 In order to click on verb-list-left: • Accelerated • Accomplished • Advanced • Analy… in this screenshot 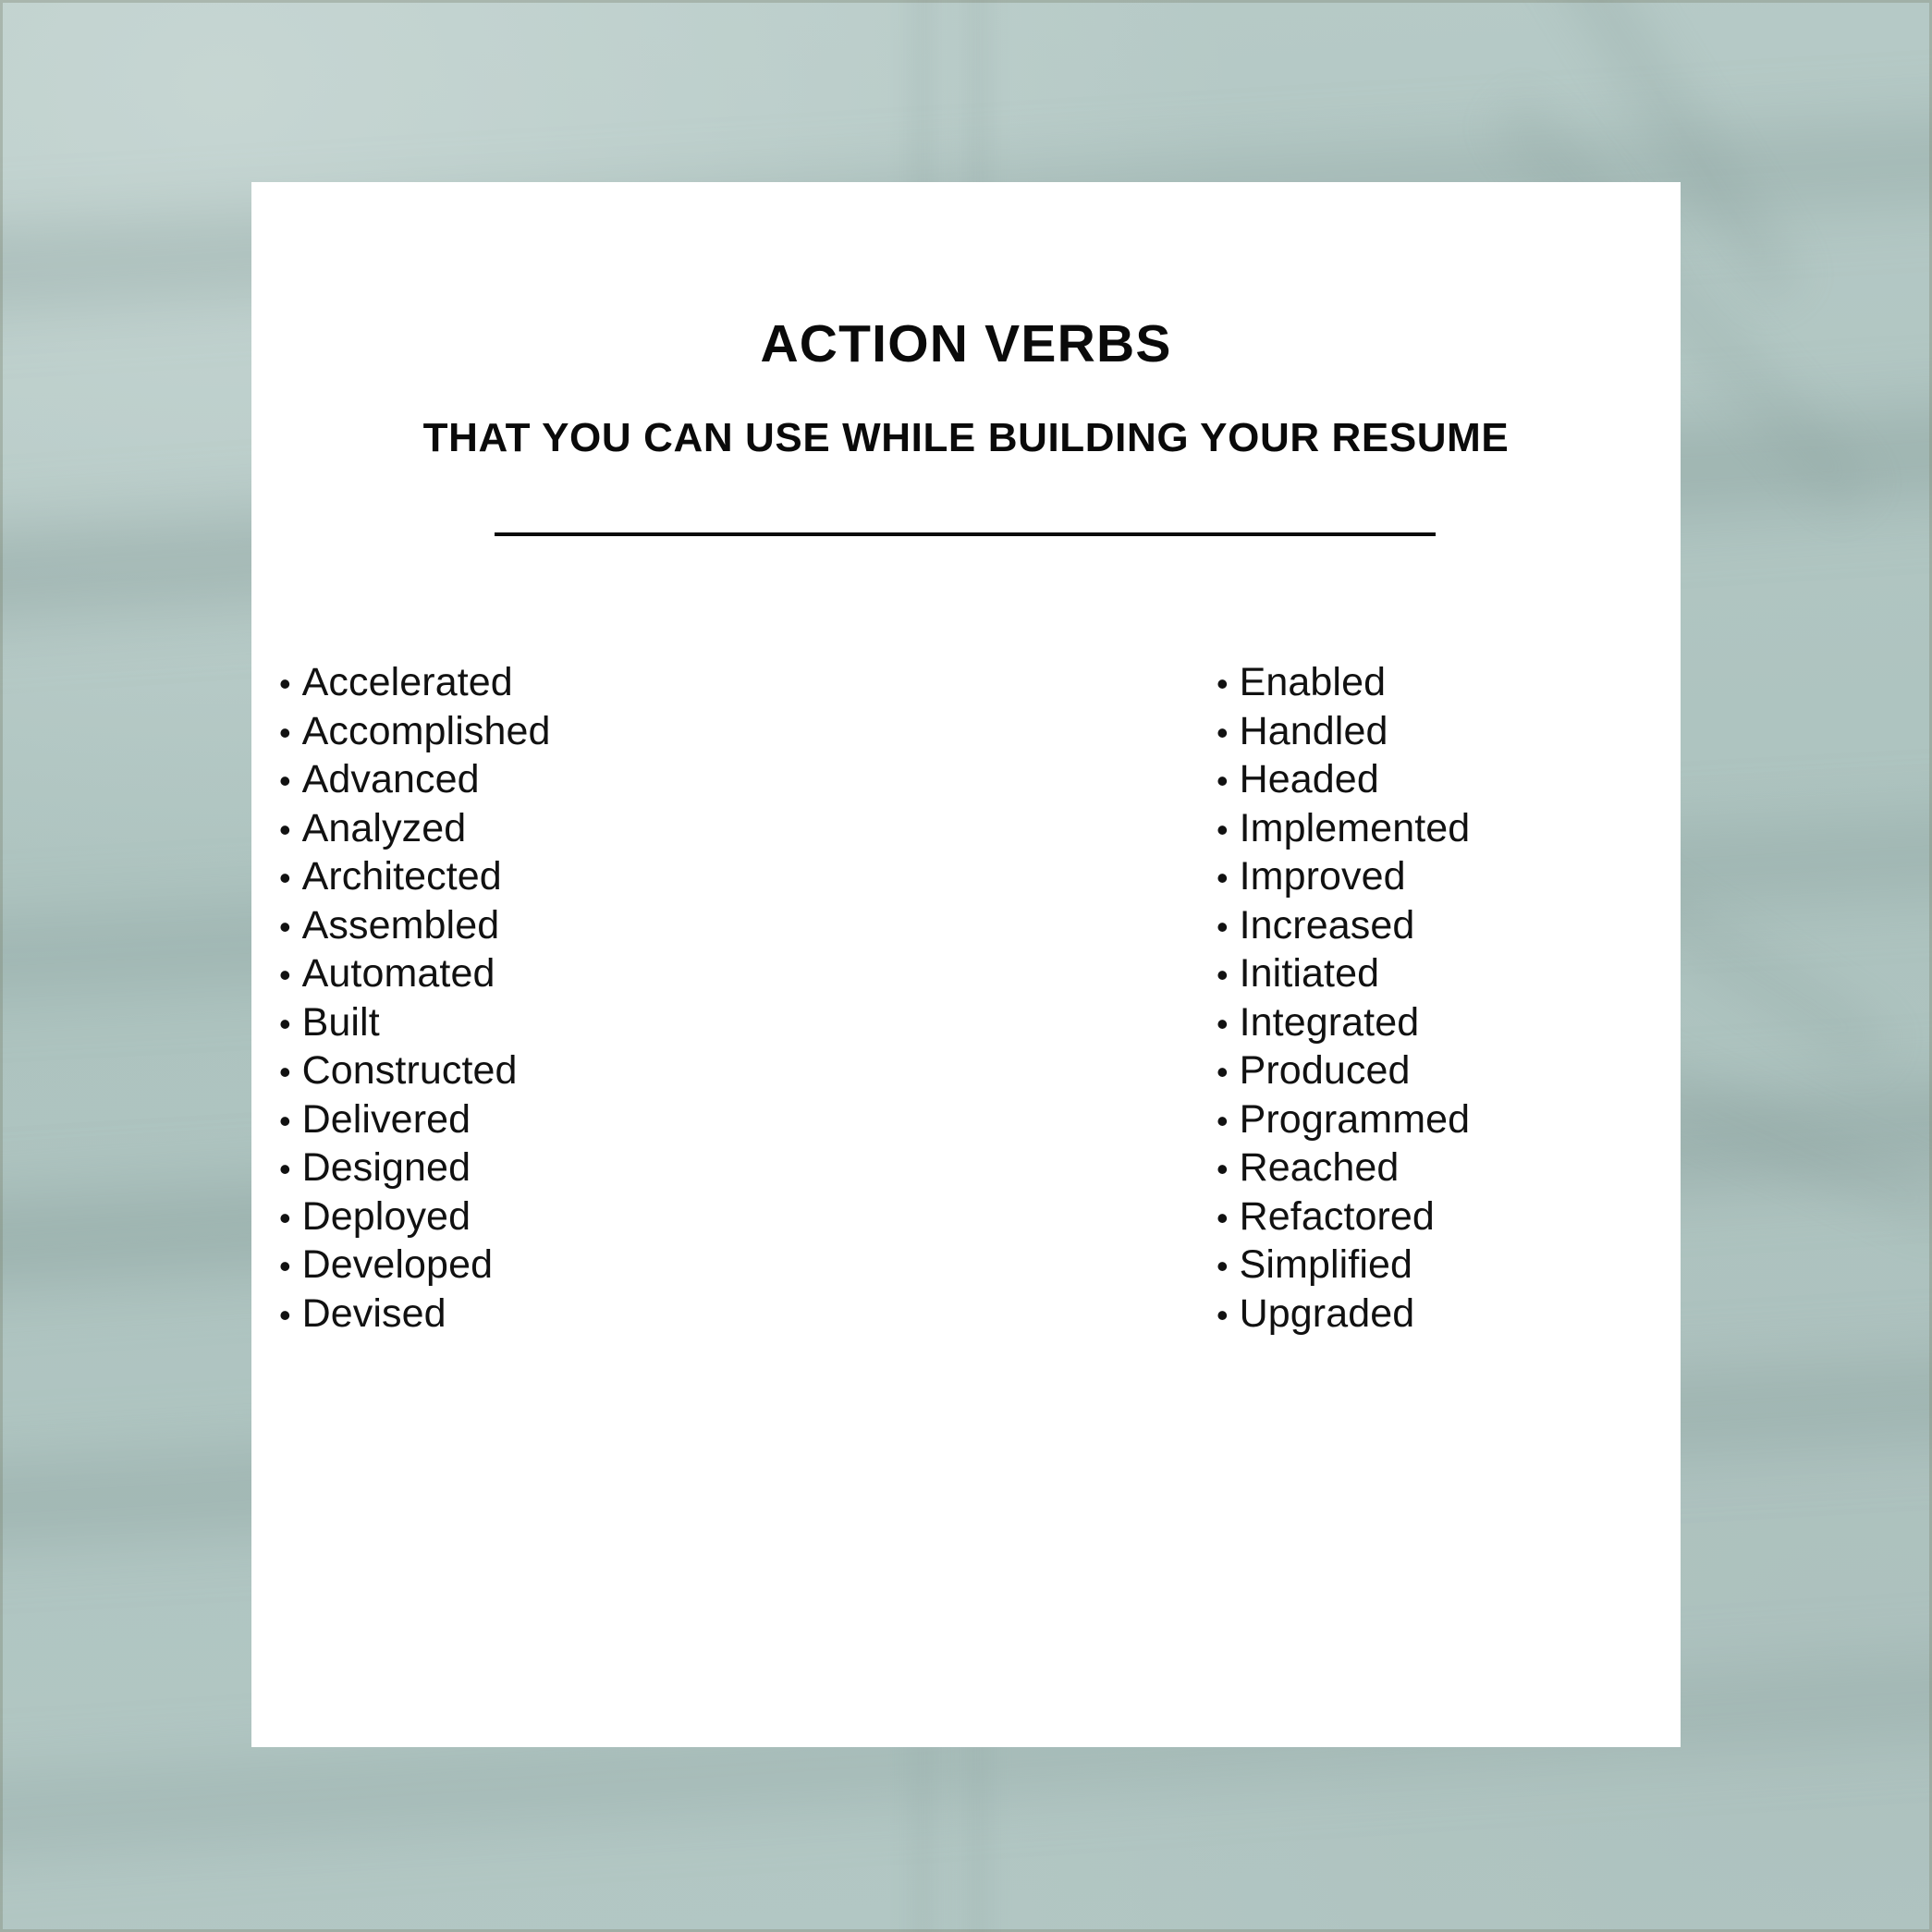, I will do `click(561, 999)`.